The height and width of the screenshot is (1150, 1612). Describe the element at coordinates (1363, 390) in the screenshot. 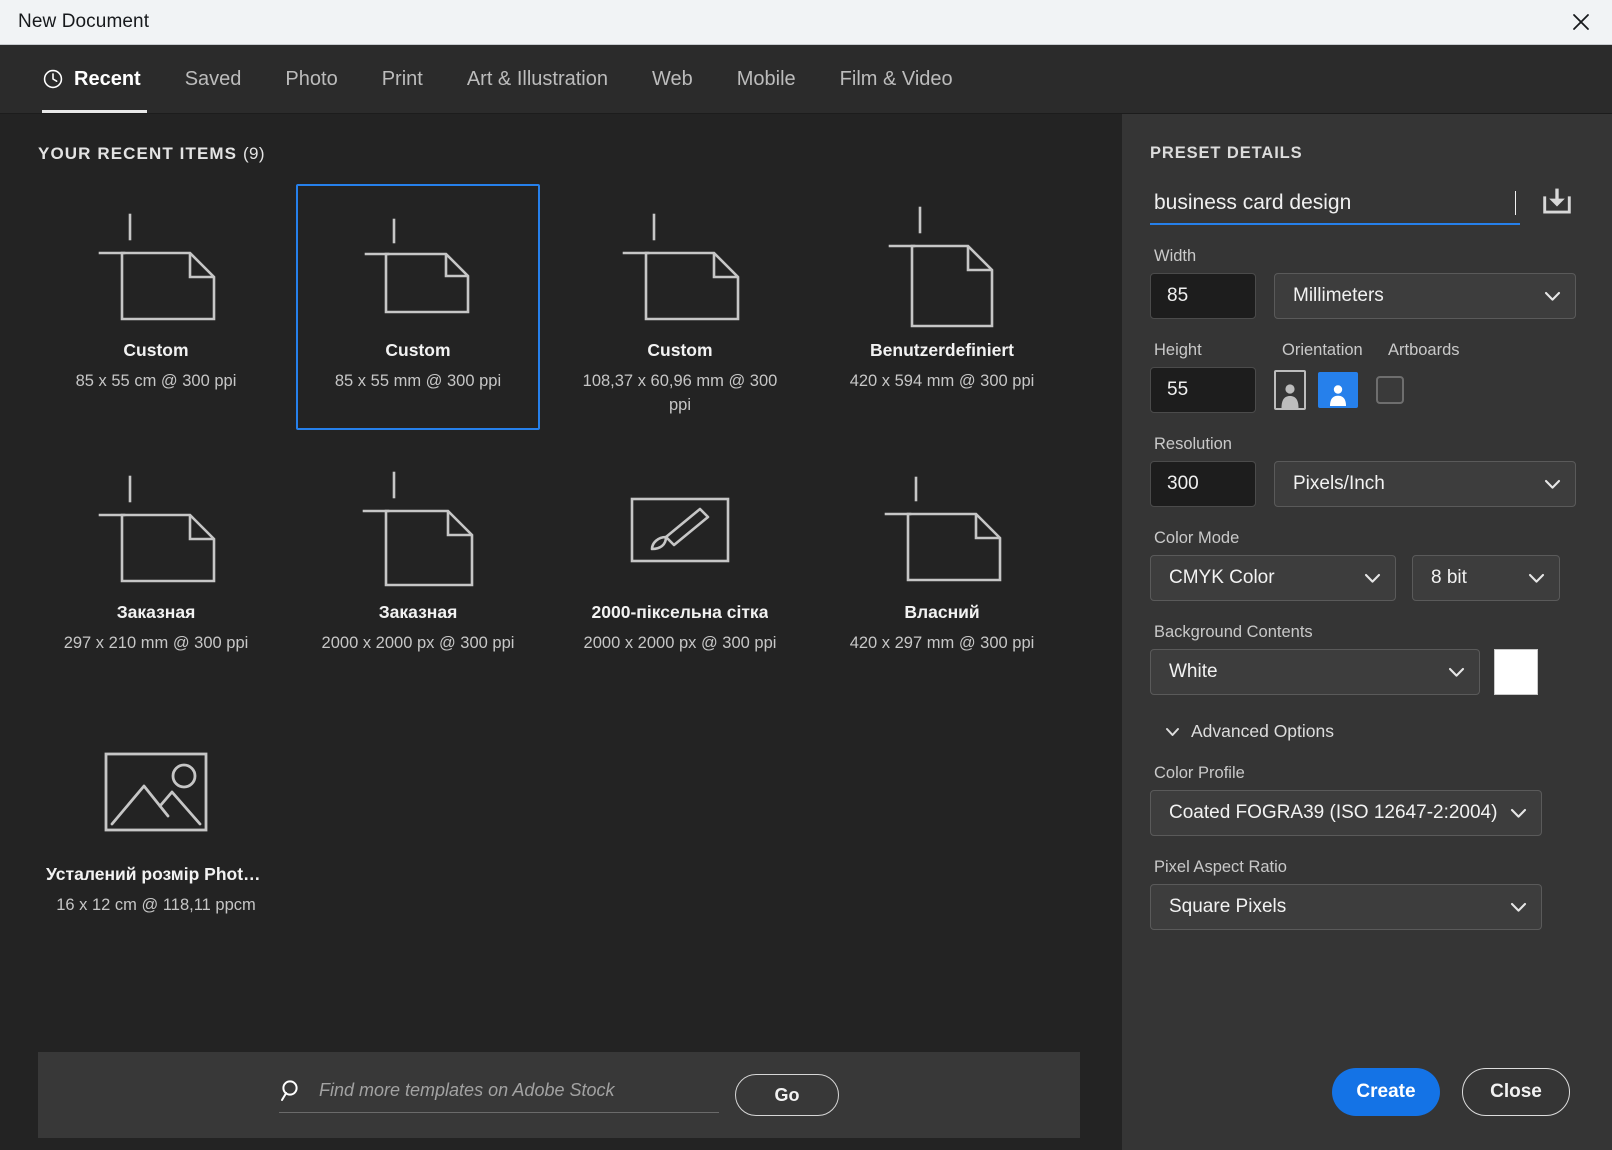

I see `height-orientation-row` at that location.